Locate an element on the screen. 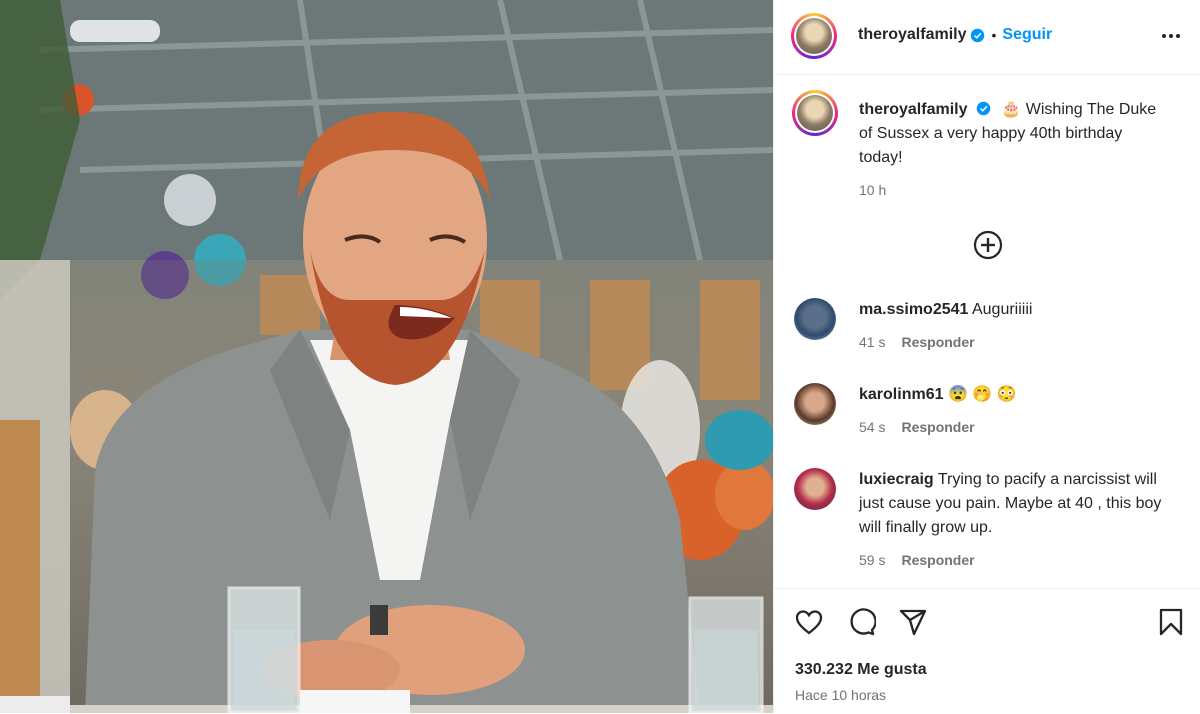  more-options-icon is located at coordinates (1171, 36).